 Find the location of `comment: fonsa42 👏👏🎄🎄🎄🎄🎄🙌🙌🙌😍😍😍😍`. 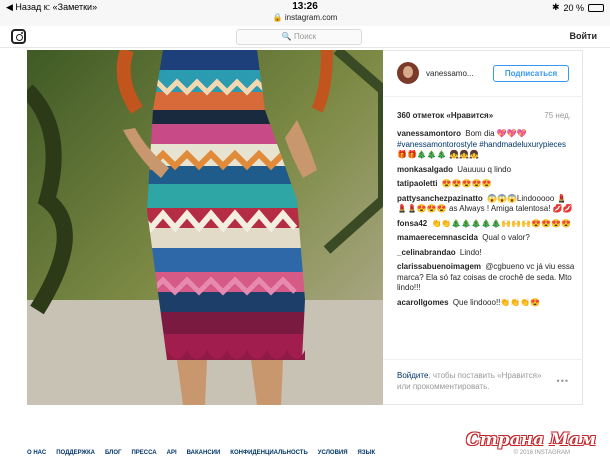

comment: fonsa42 👏👏🎄🎄🎄🎄🎄🙌🙌🙌😍😍😍😍 is located at coordinates (486, 224).